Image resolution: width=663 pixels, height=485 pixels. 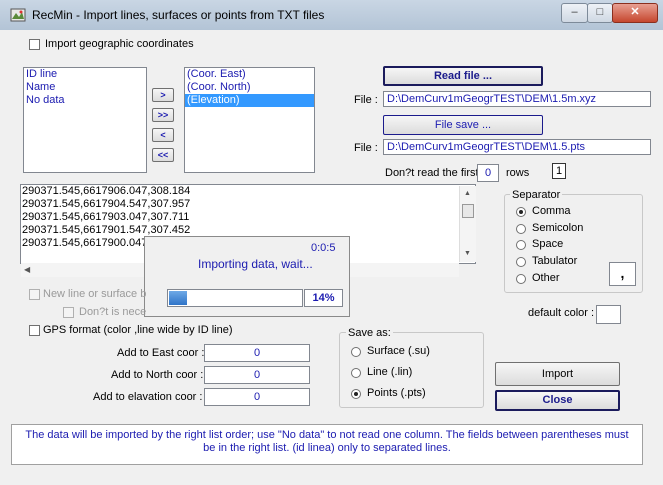 What do you see at coordinates (161, 353) in the screenshot?
I see `east-offset-label: Add to East coor :` at bounding box center [161, 353].